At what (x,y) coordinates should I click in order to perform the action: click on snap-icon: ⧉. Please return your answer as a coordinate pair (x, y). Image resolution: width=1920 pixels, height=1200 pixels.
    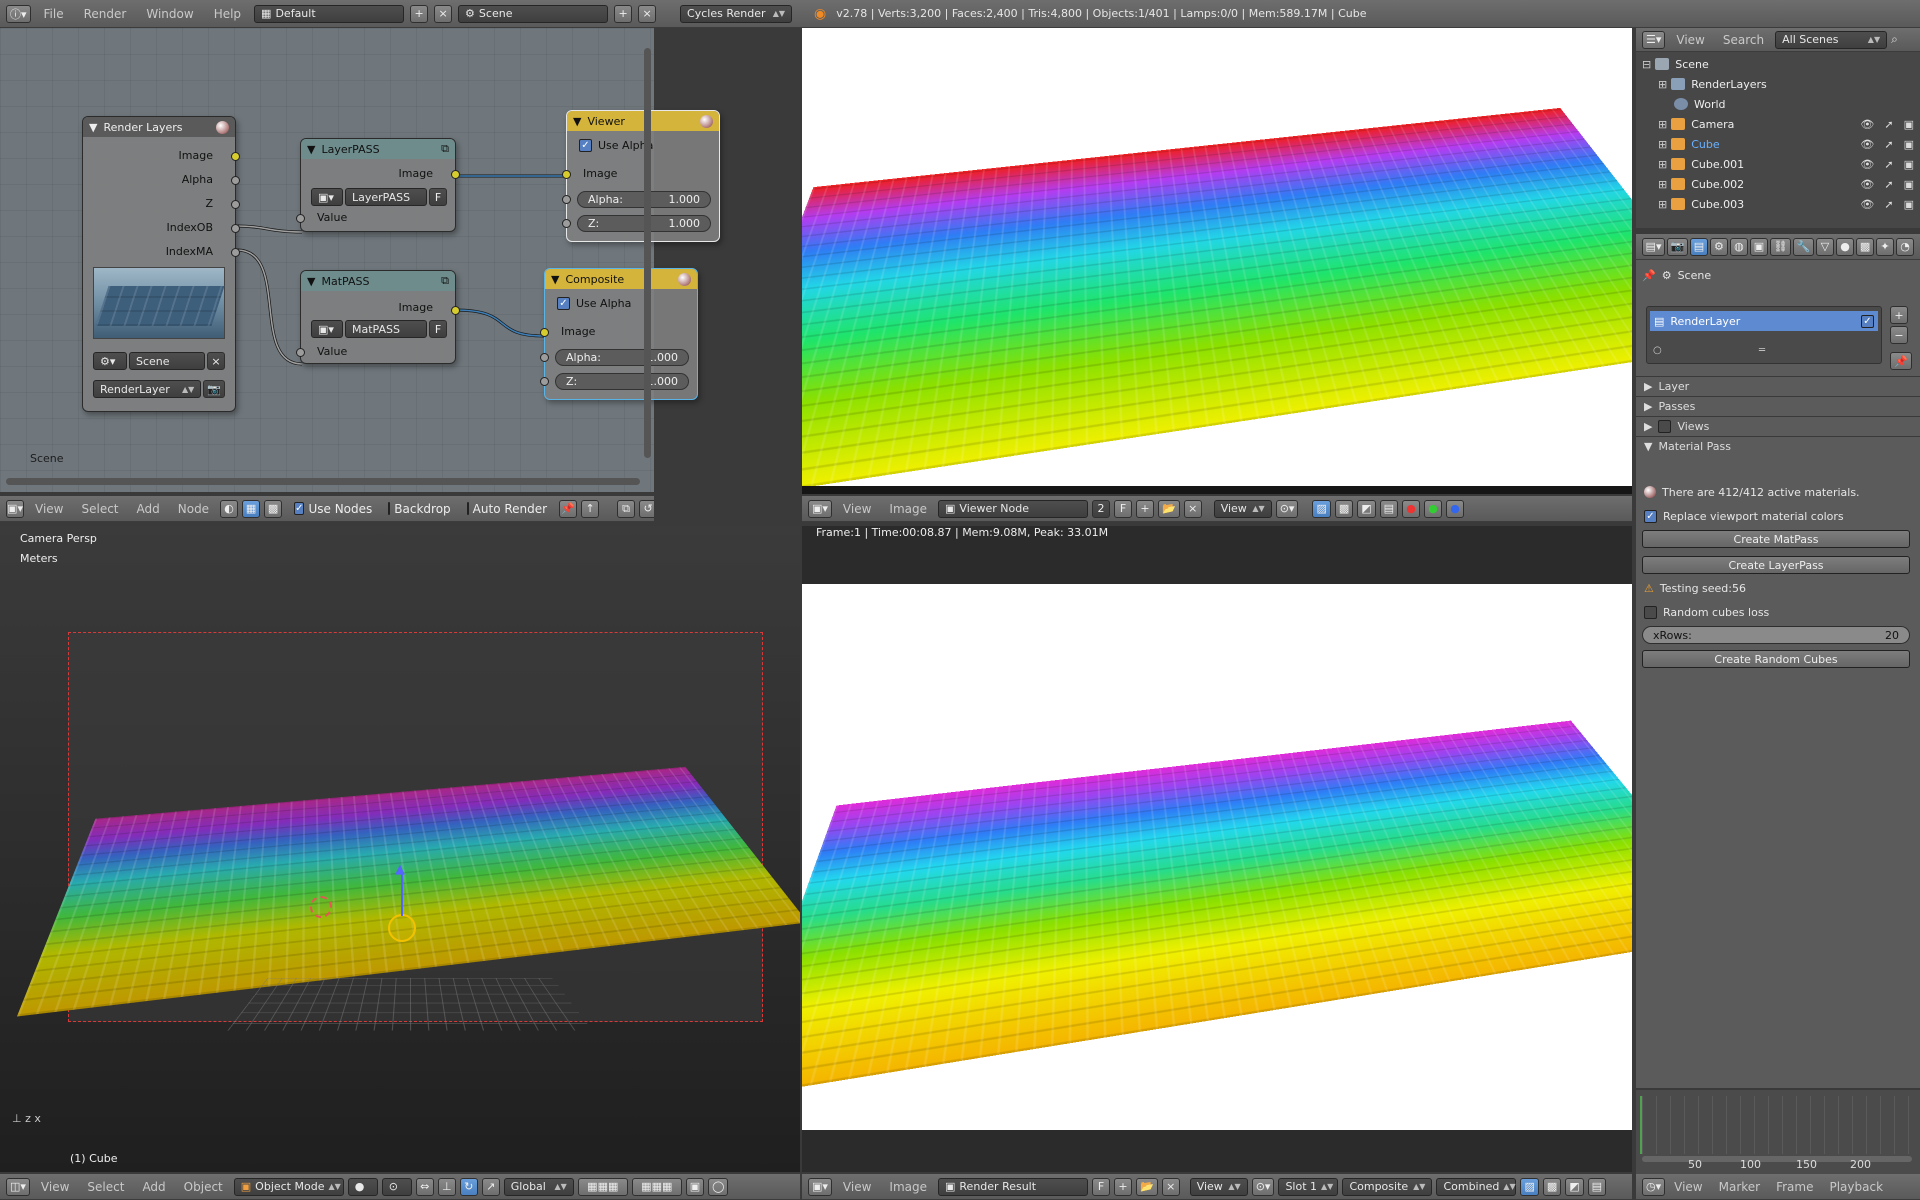
    Looking at the image, I should click on (626, 508).